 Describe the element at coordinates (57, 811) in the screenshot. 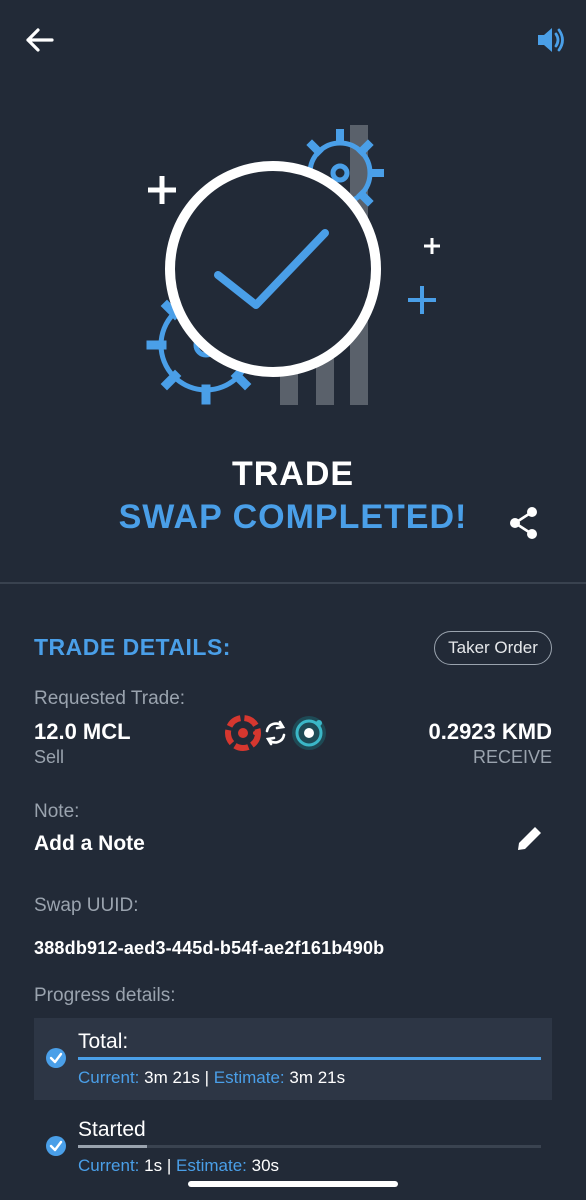

I see `note-label: Note:` at that location.